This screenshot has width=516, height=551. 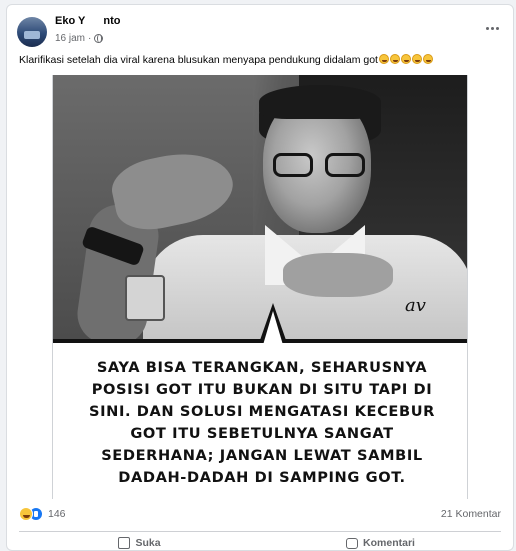 What do you see at coordinates (57, 514) in the screenshot?
I see `reaction-count: 146` at bounding box center [57, 514].